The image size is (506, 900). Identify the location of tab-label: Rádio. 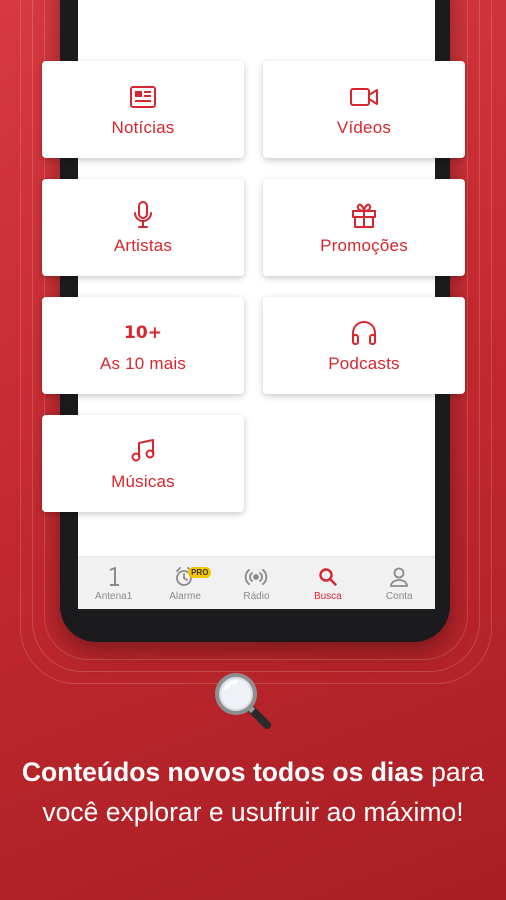
(256, 596).